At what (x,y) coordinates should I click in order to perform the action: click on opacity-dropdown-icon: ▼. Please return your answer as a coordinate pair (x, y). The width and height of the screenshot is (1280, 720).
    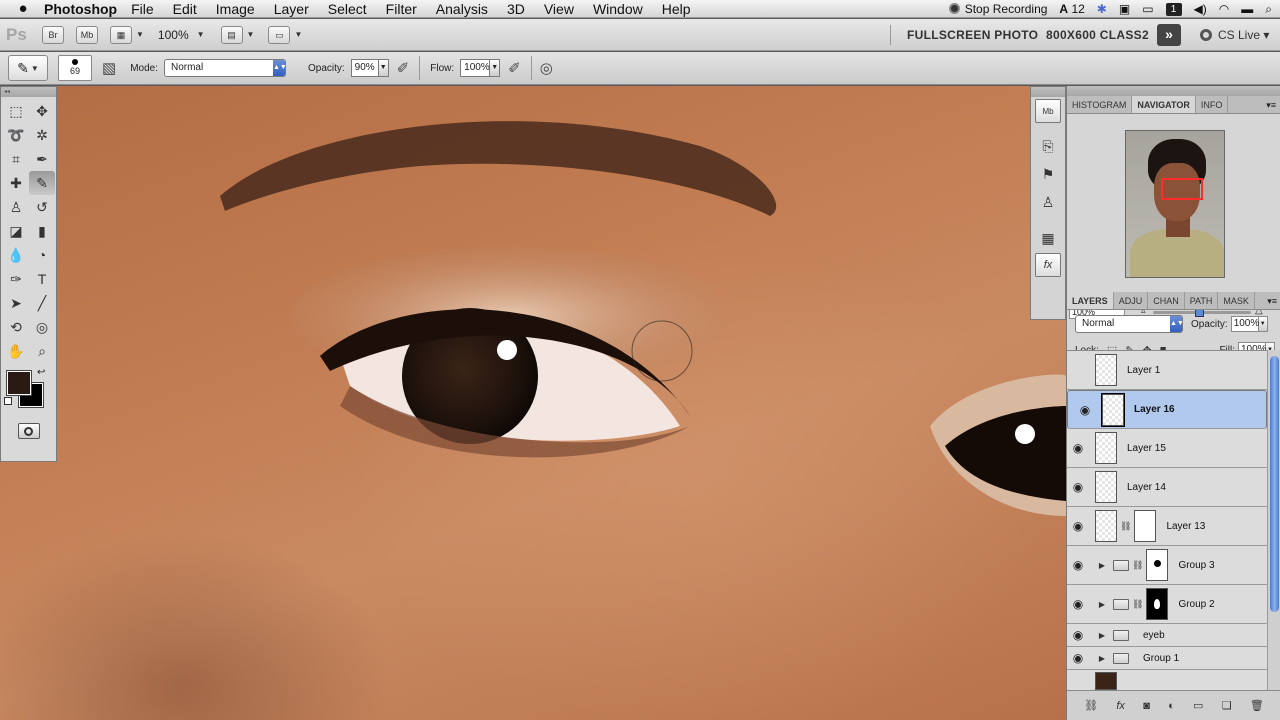
    Looking at the image, I should click on (383, 68).